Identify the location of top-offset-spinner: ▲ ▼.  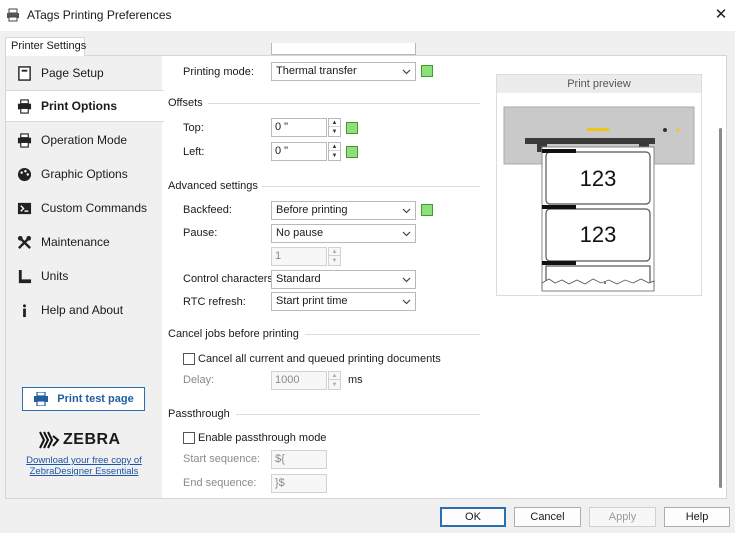
(334, 127).